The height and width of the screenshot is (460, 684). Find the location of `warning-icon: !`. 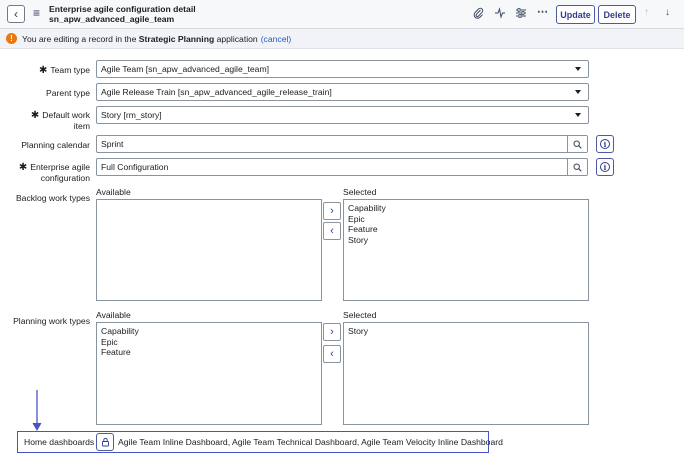

warning-icon: ! is located at coordinates (11, 38).